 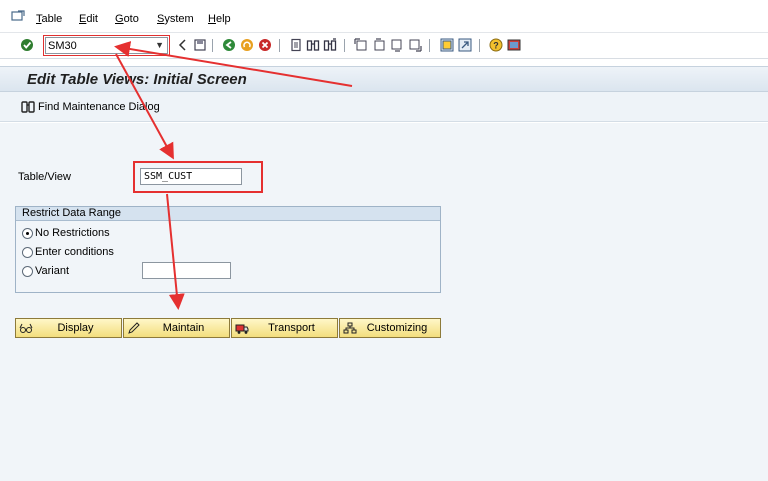 I want to click on restrict-data-range-title: Restrict Data Range, so click(x=228, y=214).